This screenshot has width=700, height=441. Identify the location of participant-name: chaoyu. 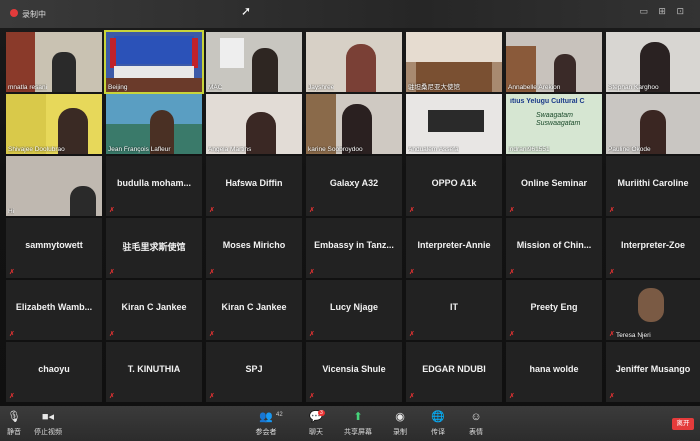
(54, 369).